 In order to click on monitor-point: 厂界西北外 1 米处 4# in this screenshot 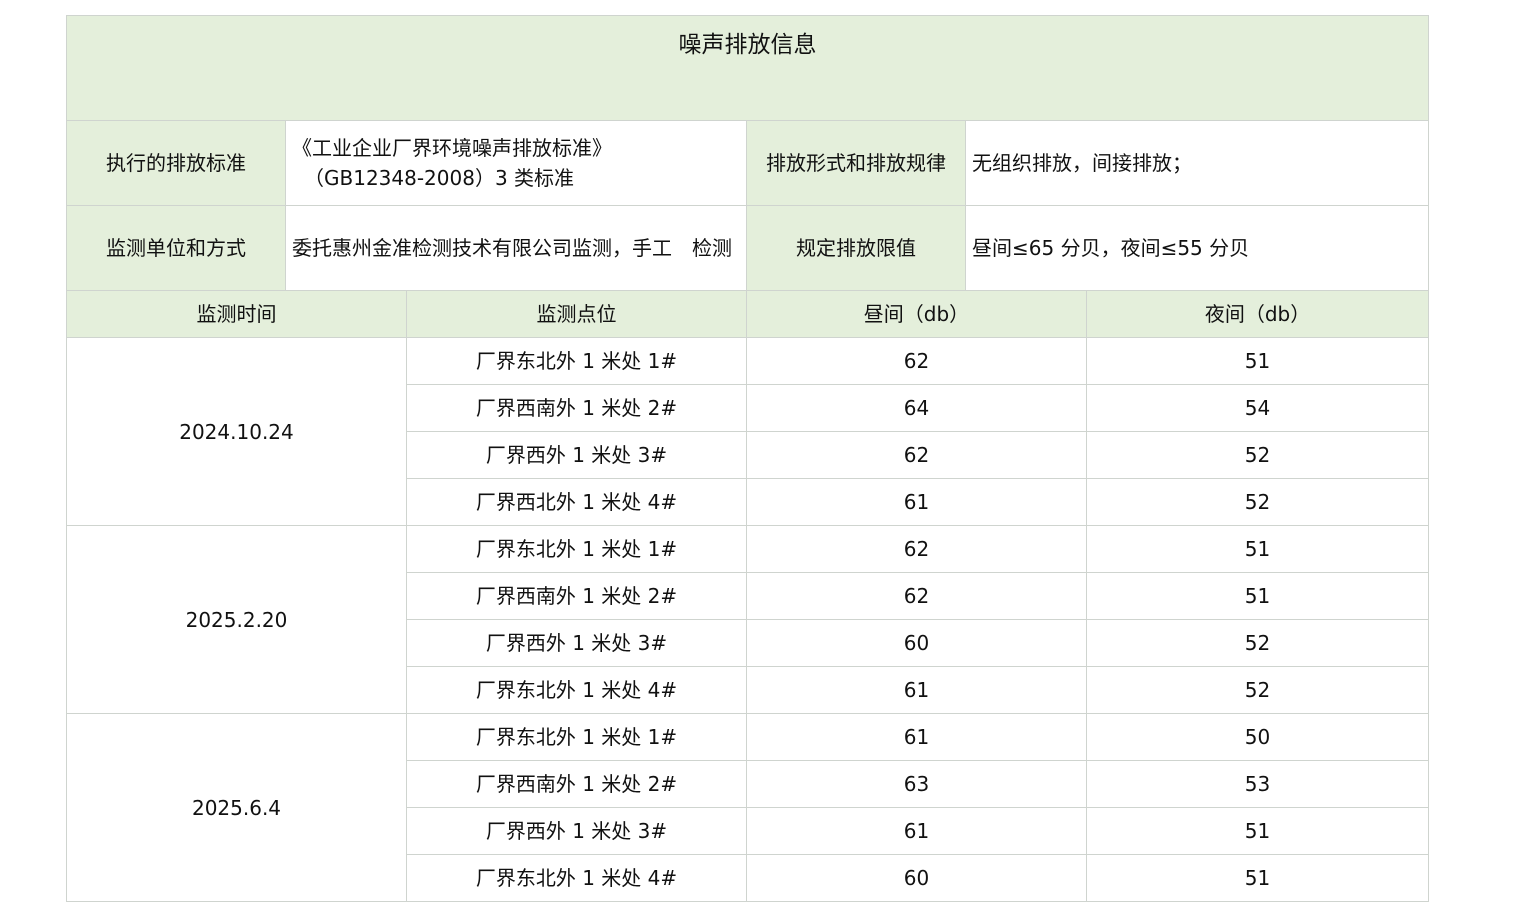, I will do `click(576, 502)`.